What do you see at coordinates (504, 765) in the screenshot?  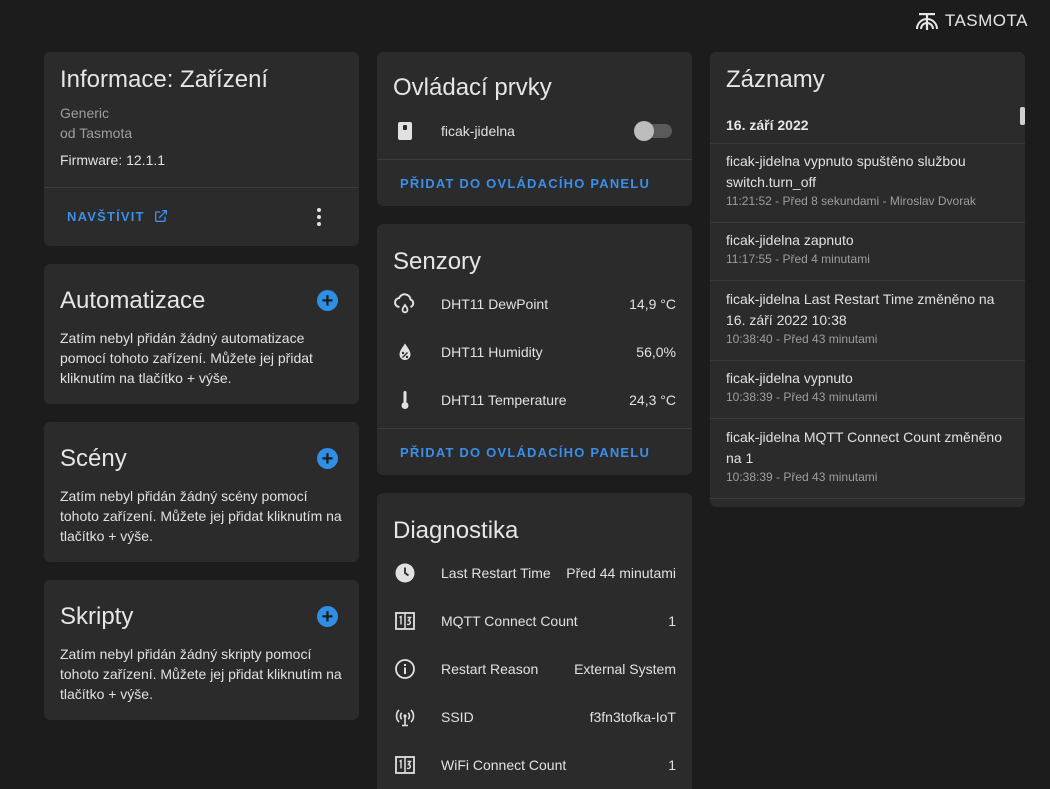 I see `diagnostic-name: WiFi Connect Count` at bounding box center [504, 765].